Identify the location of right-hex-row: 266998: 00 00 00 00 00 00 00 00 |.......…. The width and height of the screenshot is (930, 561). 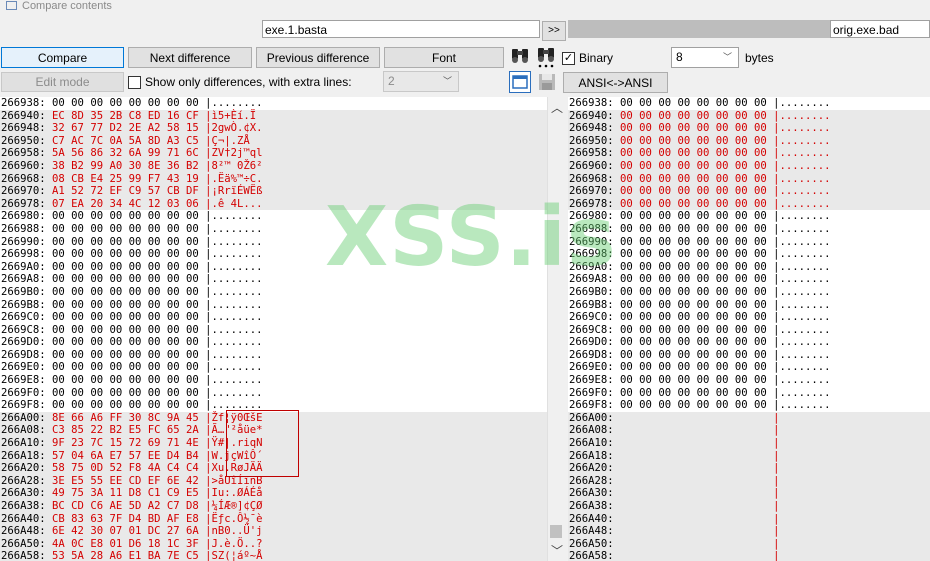
(749, 254).